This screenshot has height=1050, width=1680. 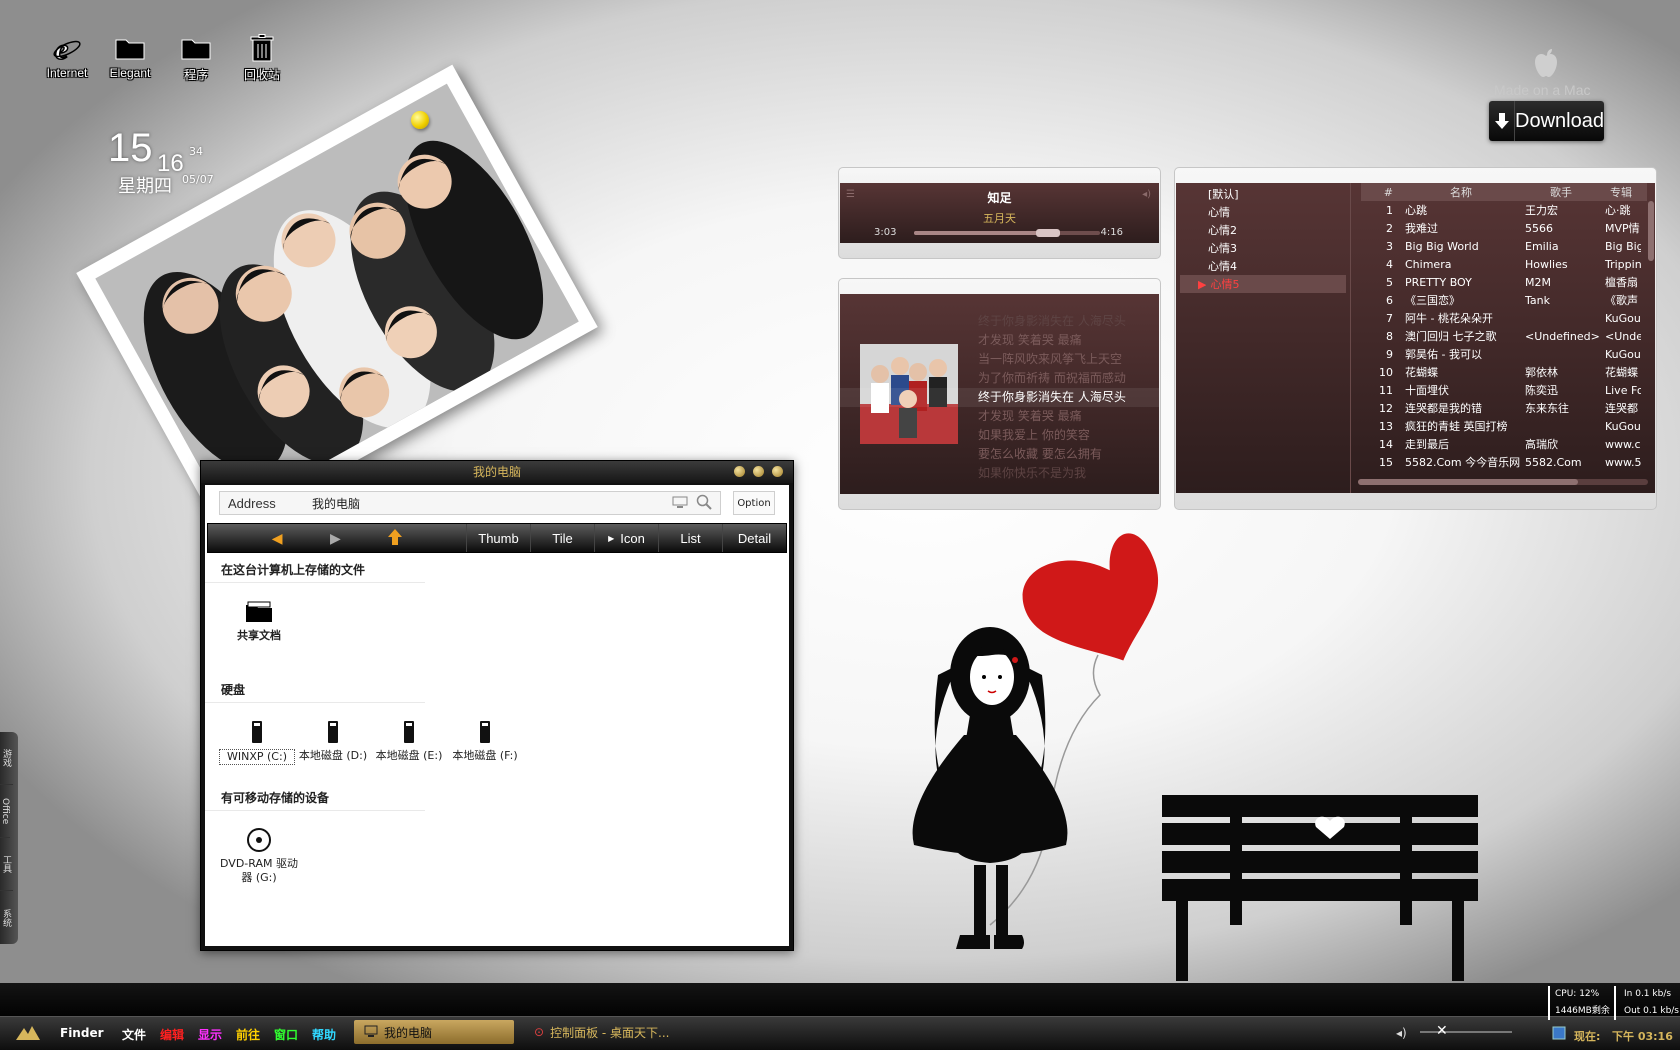 I want to click on view-detail-button: Detail, so click(x=754, y=538).